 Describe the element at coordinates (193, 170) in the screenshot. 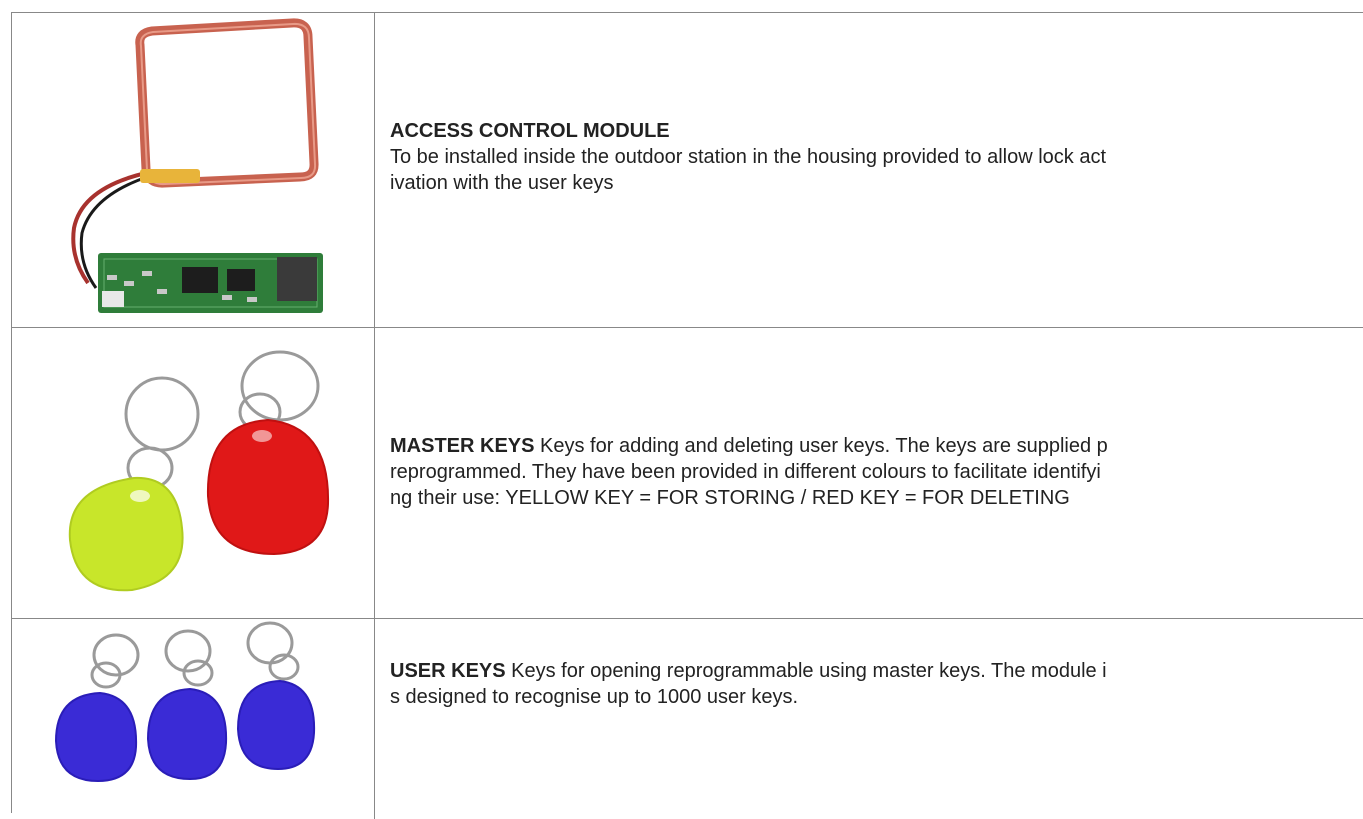

I see `access-control-module-image` at that location.